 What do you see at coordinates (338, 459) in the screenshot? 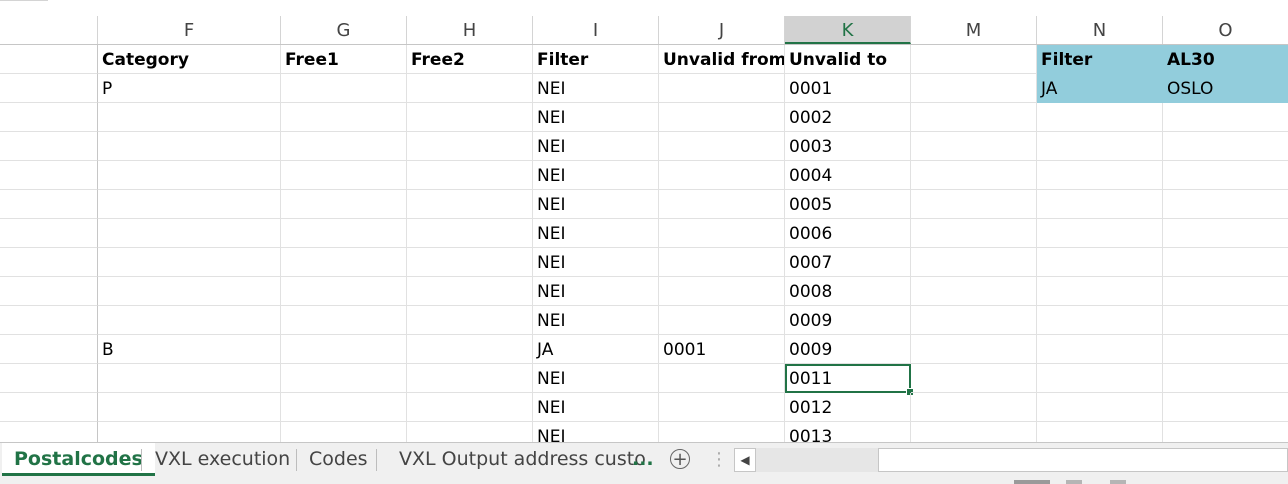
I see `tab-codes: Codes` at bounding box center [338, 459].